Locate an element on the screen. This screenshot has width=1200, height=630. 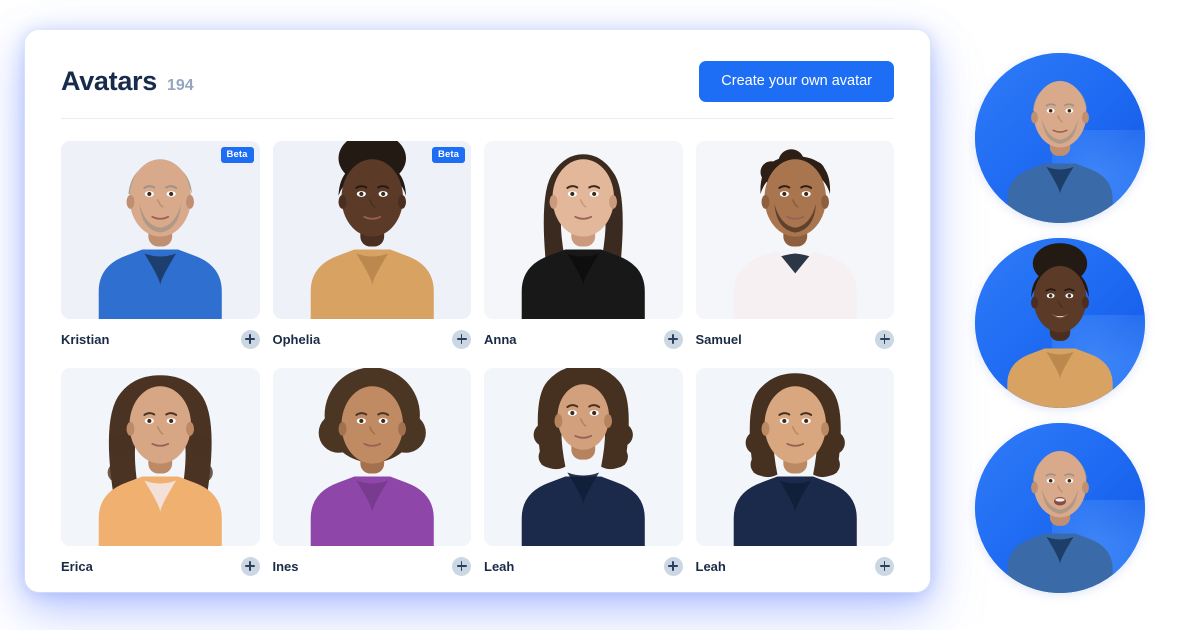
title-group: Avatars 194 is located at coordinates (127, 80).